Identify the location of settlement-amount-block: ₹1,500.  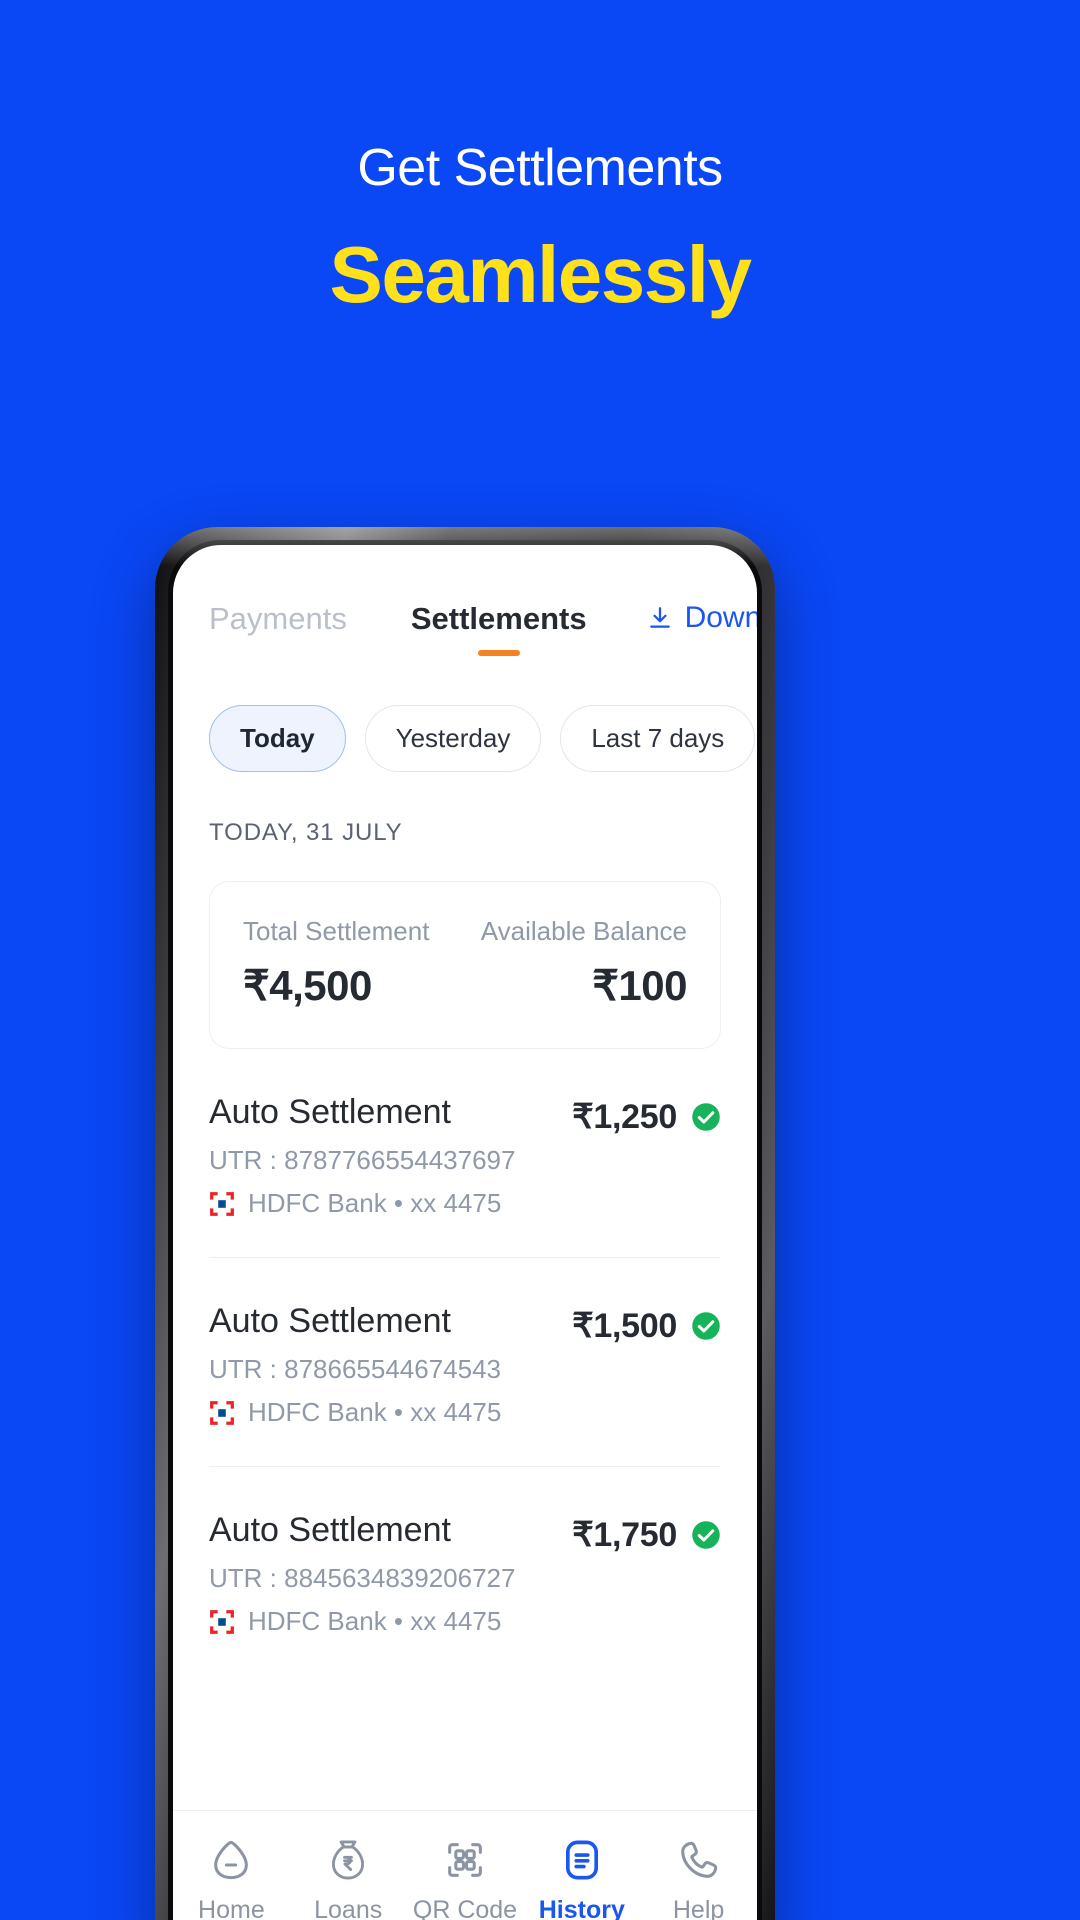
(646, 1324).